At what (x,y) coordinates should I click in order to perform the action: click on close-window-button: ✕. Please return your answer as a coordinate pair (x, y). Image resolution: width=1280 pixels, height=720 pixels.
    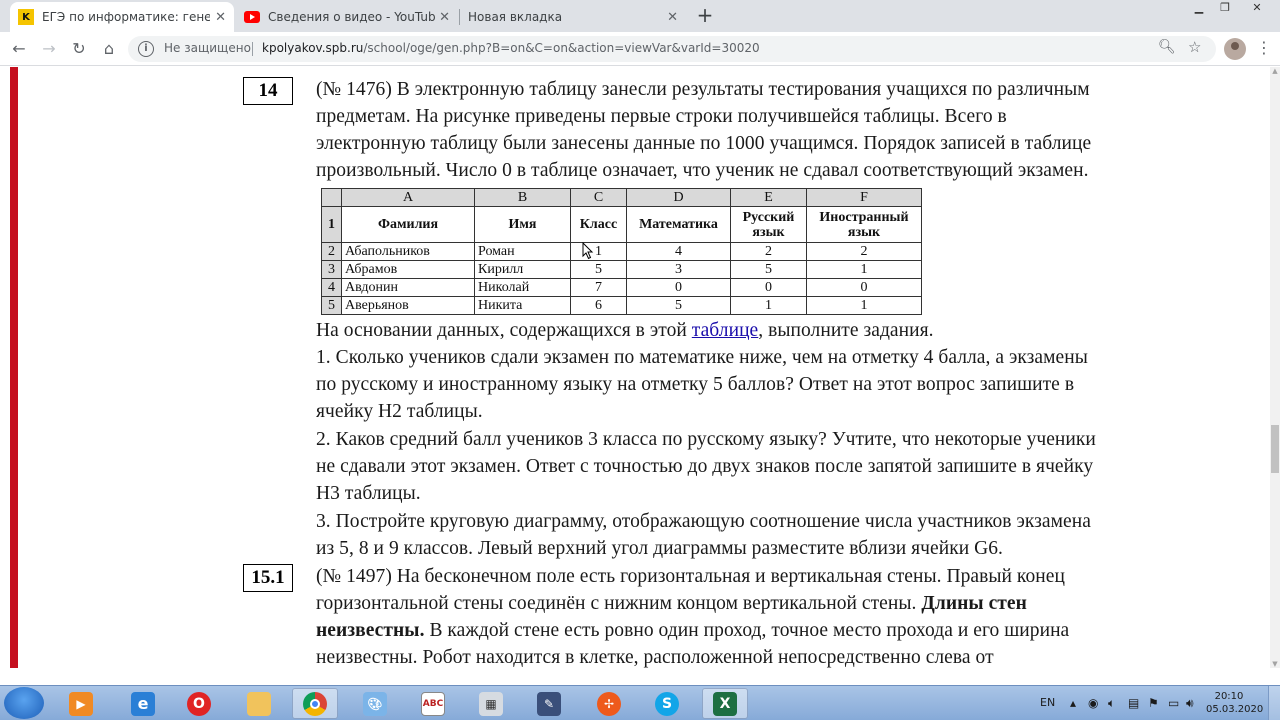
    Looking at the image, I should click on (1257, 8).